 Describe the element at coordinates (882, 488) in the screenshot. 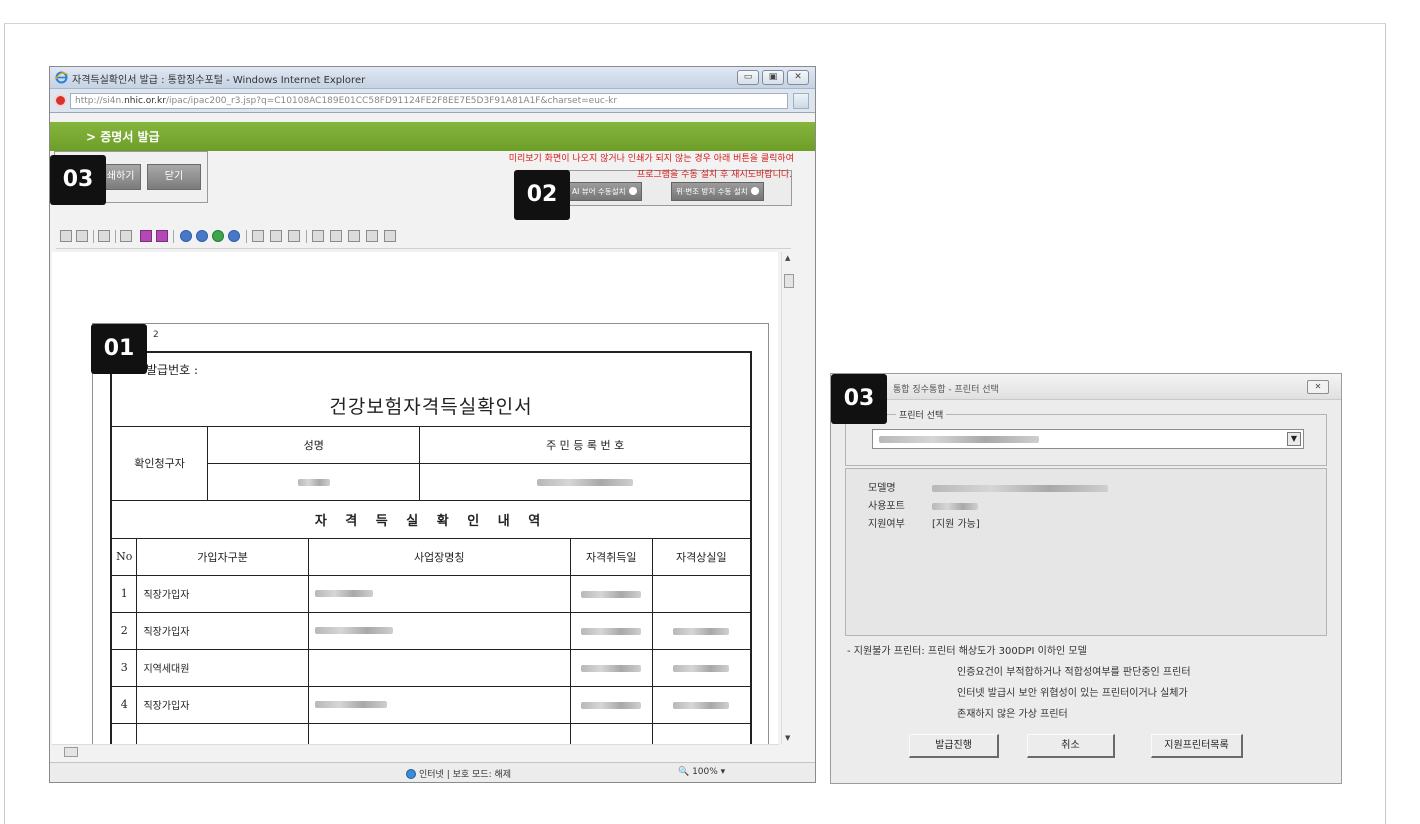

I see `model-label: 모델명` at that location.